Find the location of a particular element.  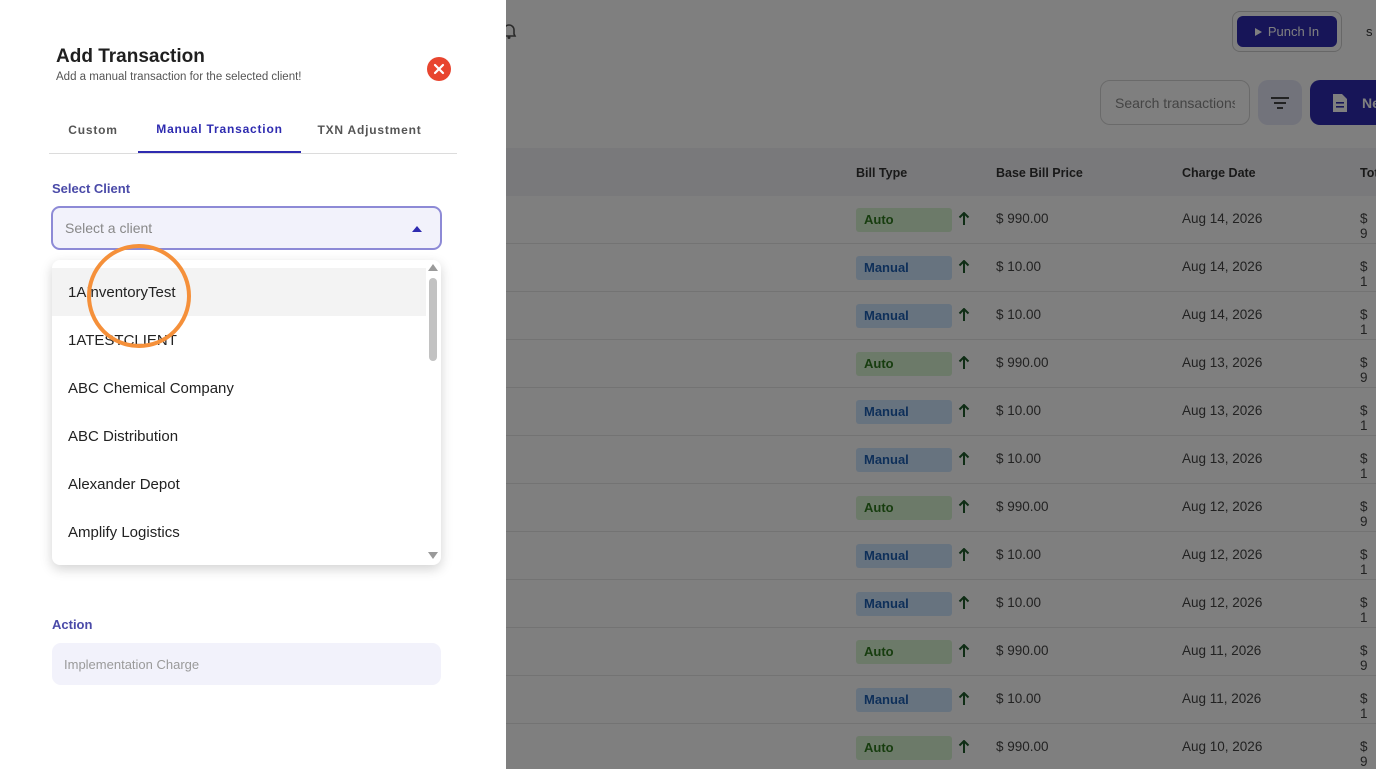

transaction-type-tabs: Custom Manual Transaction TXN Adjustment is located at coordinates (253, 130).